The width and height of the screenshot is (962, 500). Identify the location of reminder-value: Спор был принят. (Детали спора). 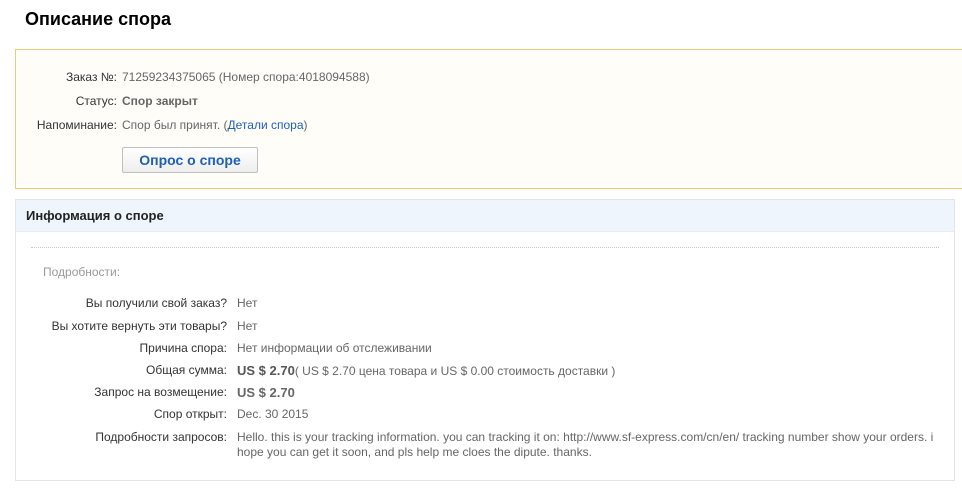
(215, 125).